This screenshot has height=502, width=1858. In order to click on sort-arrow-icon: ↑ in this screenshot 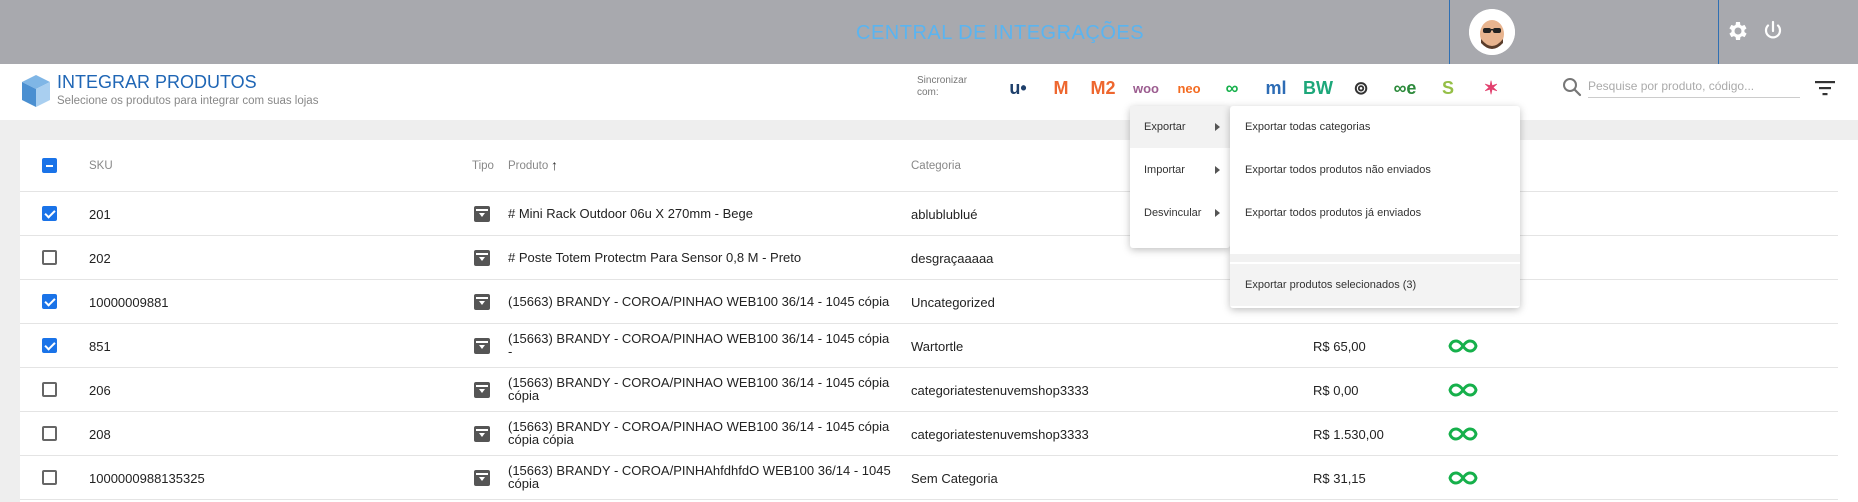, I will do `click(554, 165)`.